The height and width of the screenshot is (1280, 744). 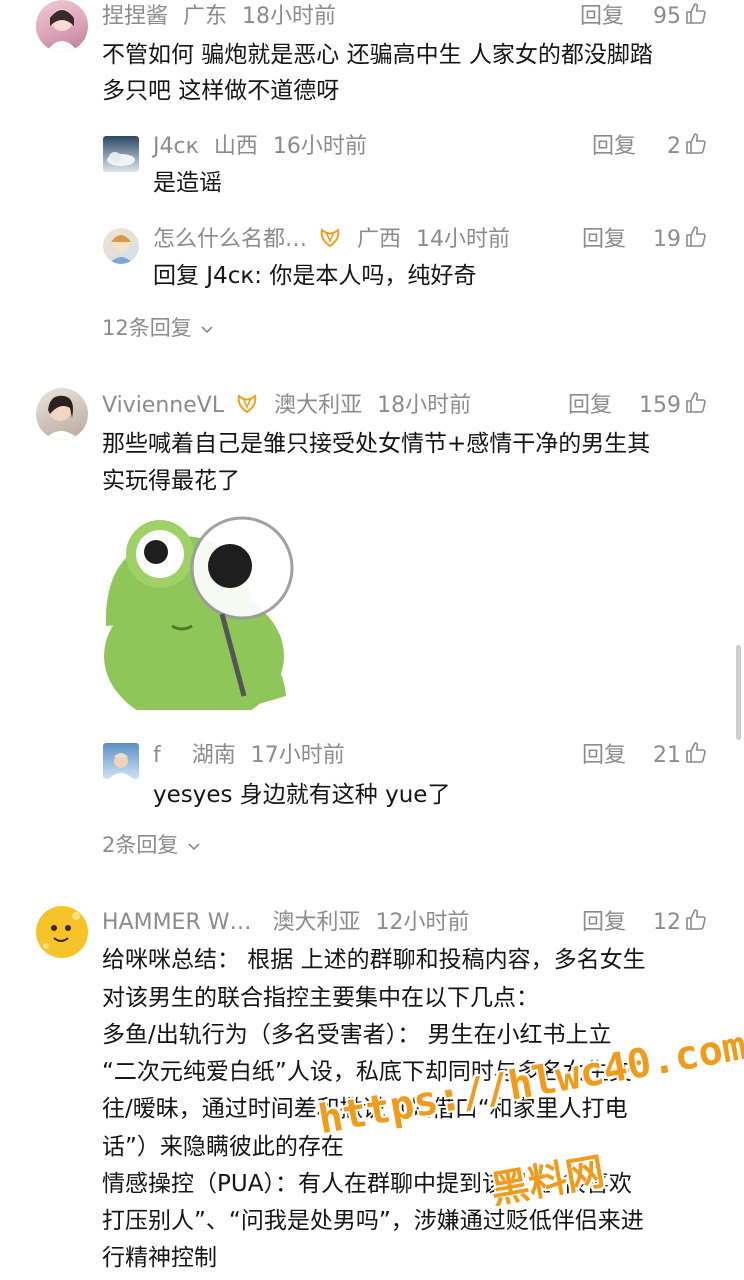 I want to click on timestamp: 16小时前, so click(x=319, y=146).